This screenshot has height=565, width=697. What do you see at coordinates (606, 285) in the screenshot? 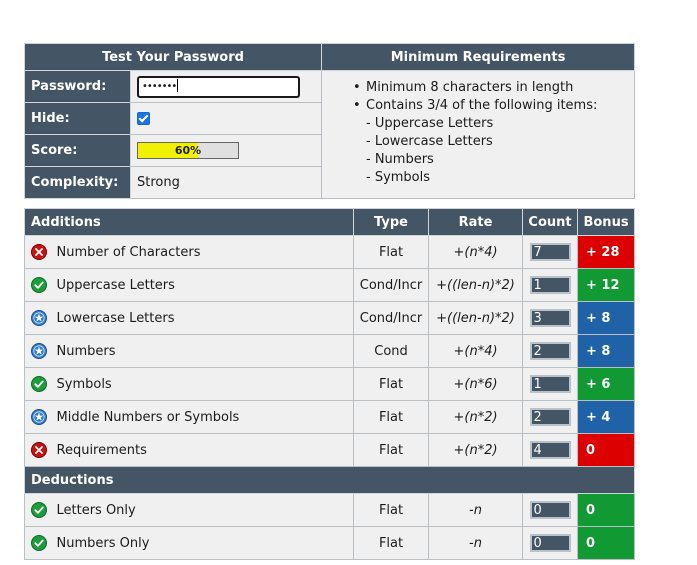
I see `bonus-value: + 12` at bounding box center [606, 285].